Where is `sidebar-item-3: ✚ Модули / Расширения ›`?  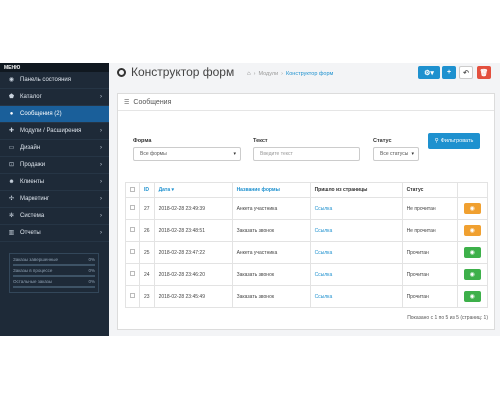 sidebar-item-3: ✚ Модули / Расширения › is located at coordinates (54, 131).